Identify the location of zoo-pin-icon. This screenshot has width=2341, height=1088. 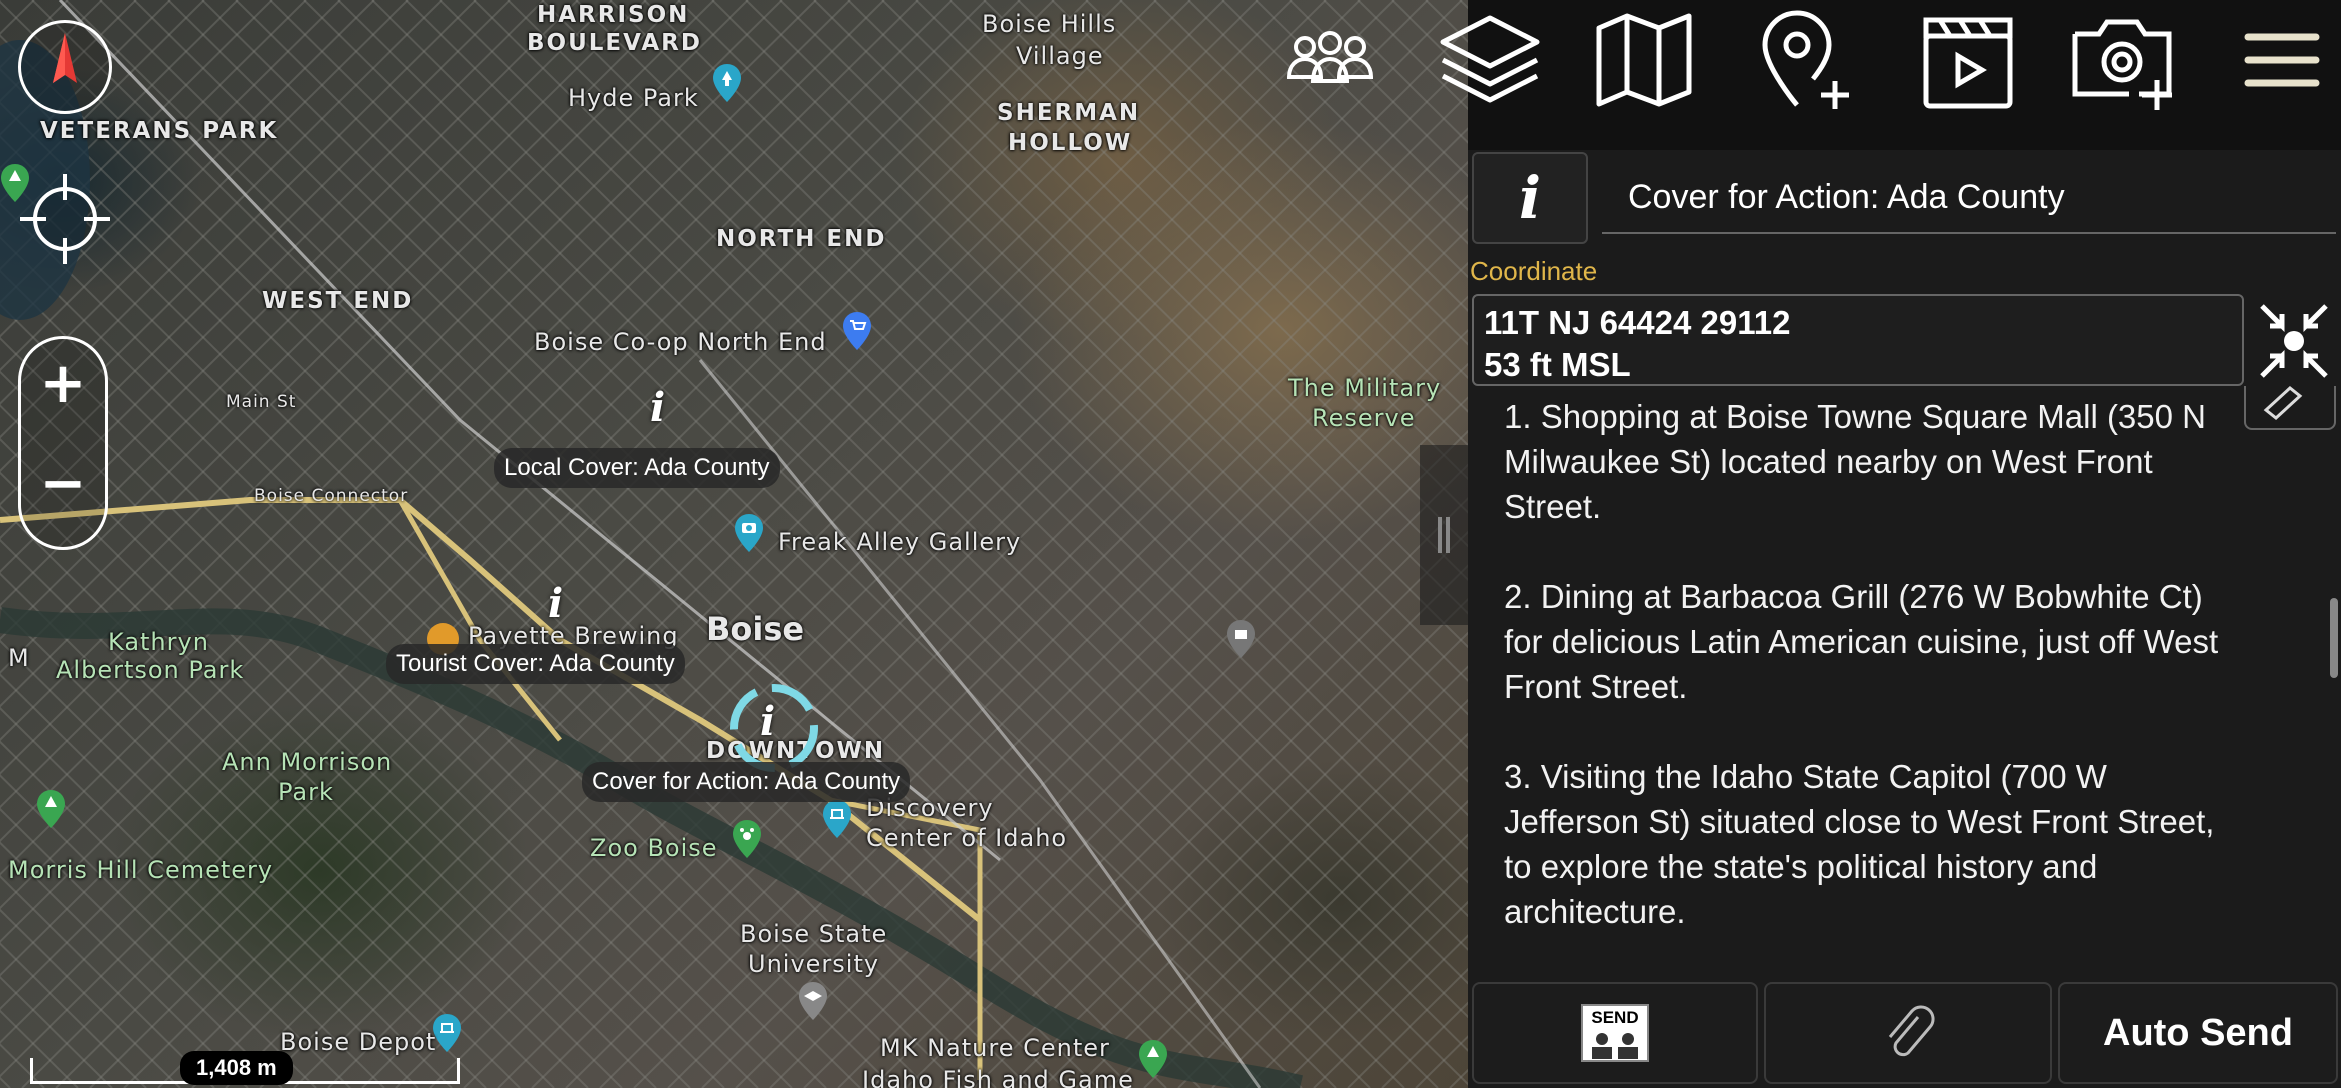
(747, 839).